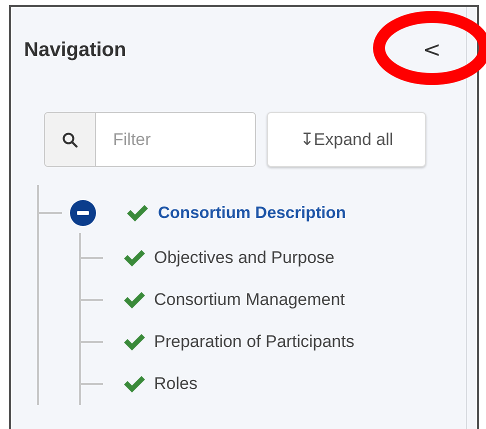 The image size is (486, 429). Describe the element at coordinates (254, 342) in the screenshot. I see `tree-item: Preparation of Participants` at that location.